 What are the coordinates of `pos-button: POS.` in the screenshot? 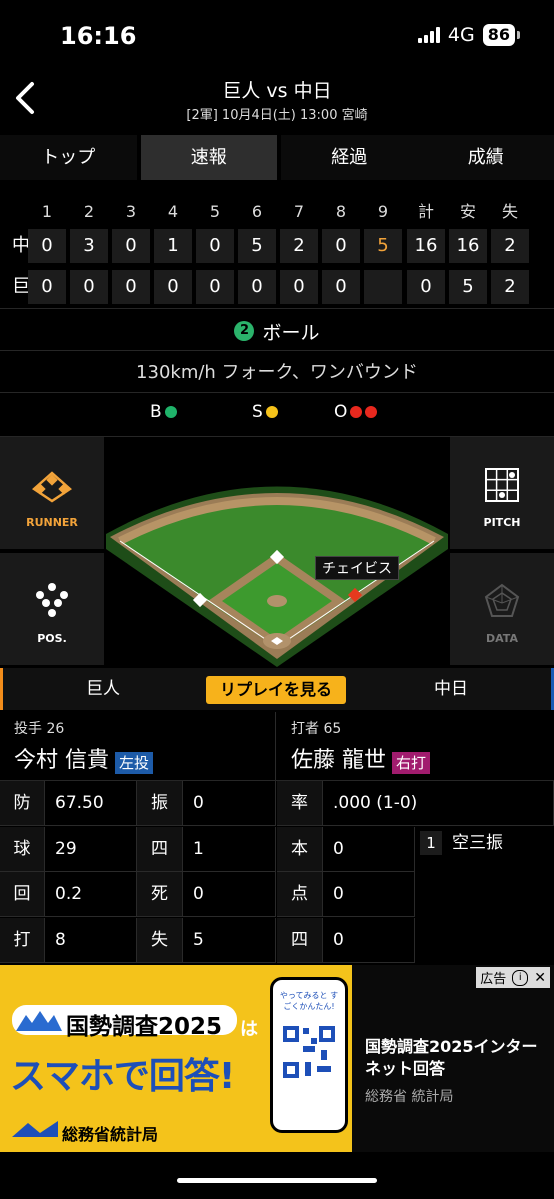 It's located at (52, 609).